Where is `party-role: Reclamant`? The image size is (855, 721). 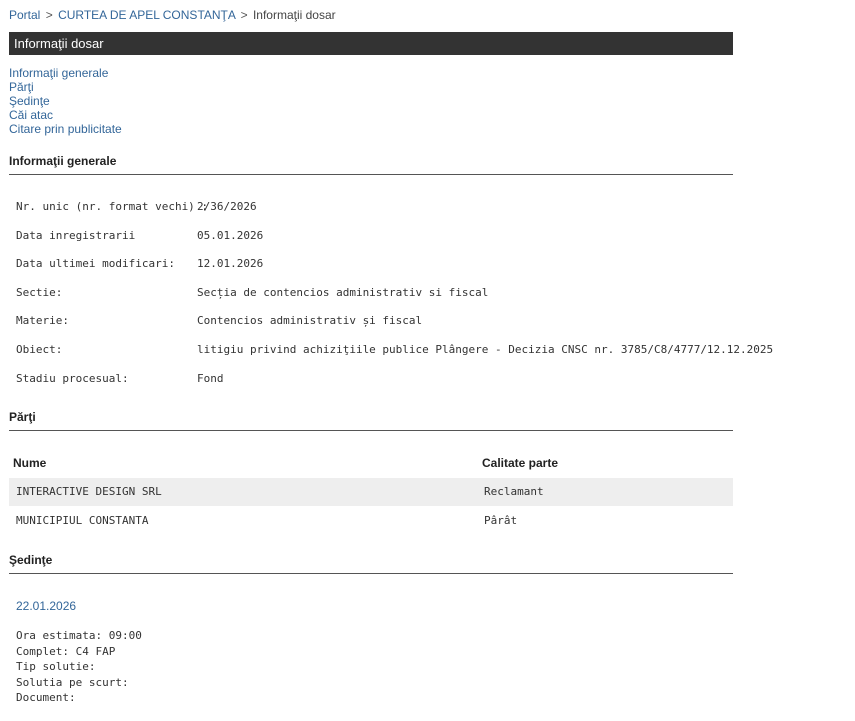 party-role: Reclamant is located at coordinates (514, 491).